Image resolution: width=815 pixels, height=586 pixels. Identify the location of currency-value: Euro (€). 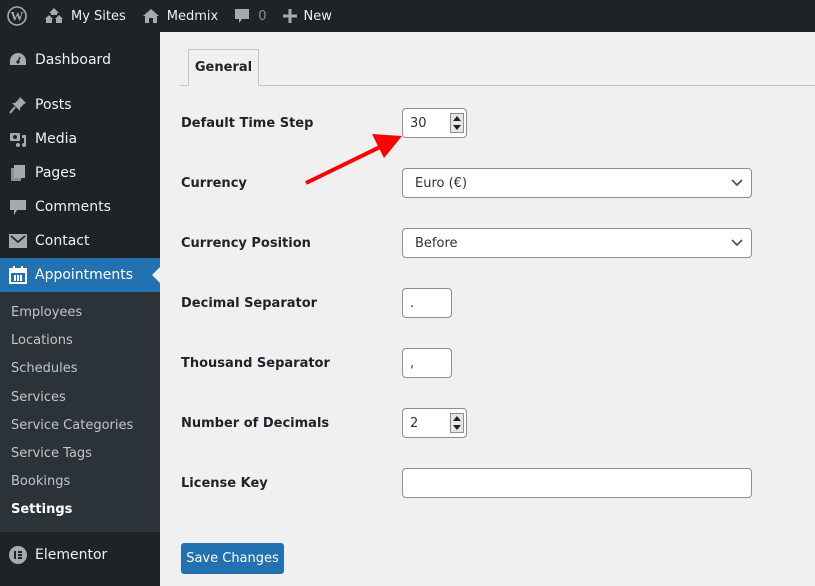
(441, 183).